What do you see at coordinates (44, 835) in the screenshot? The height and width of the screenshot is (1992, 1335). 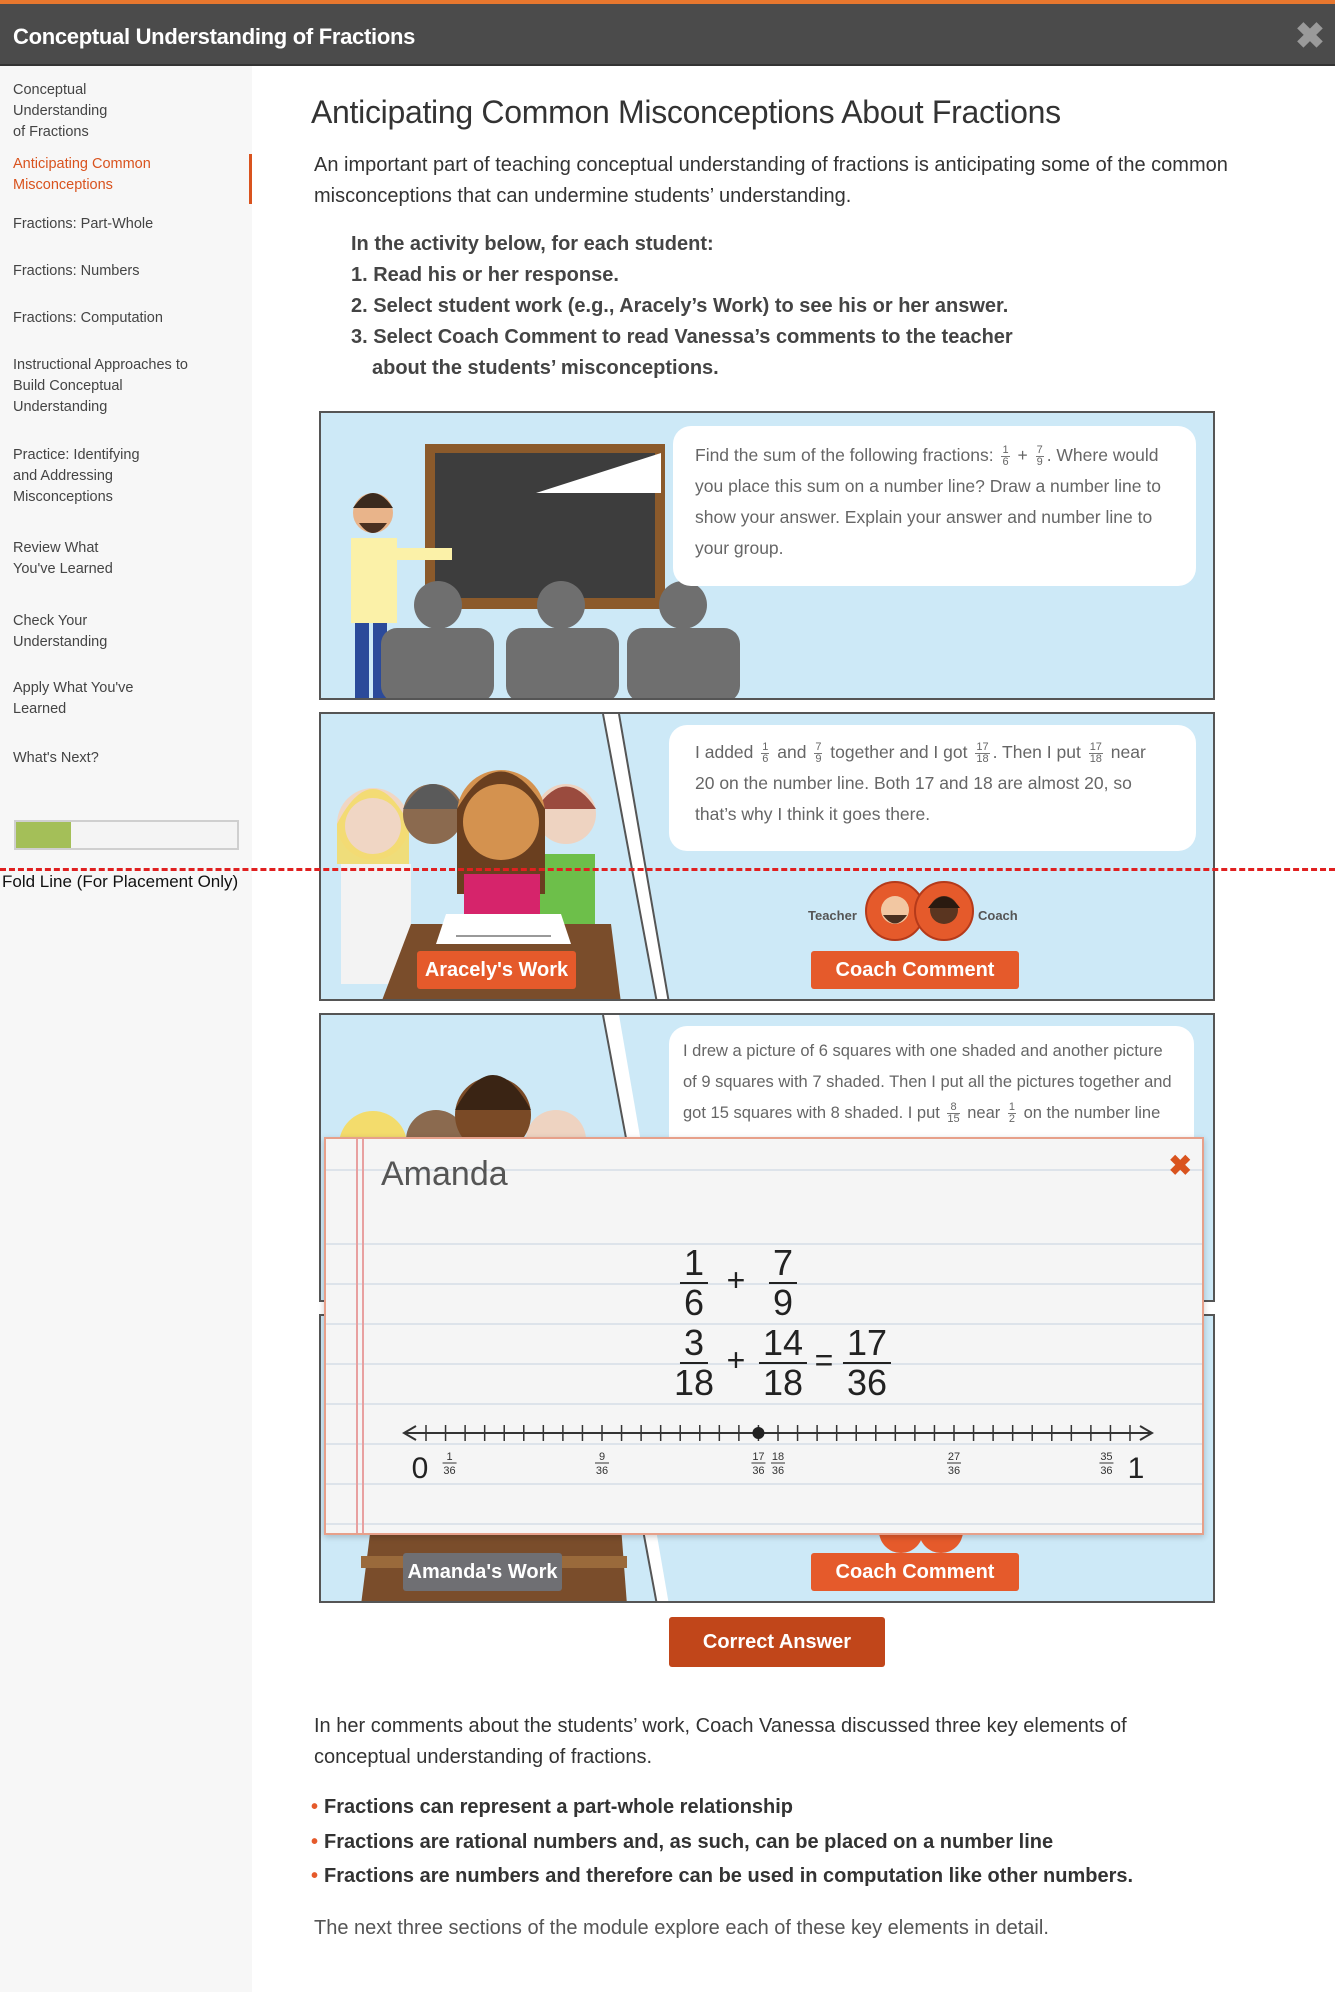 I see `progress-fill` at bounding box center [44, 835].